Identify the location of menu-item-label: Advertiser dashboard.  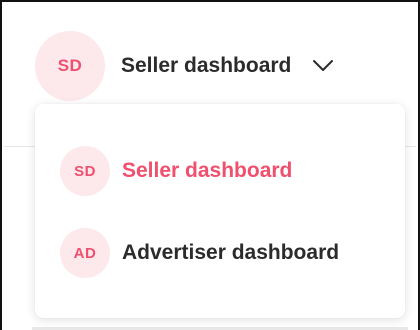
(231, 252).